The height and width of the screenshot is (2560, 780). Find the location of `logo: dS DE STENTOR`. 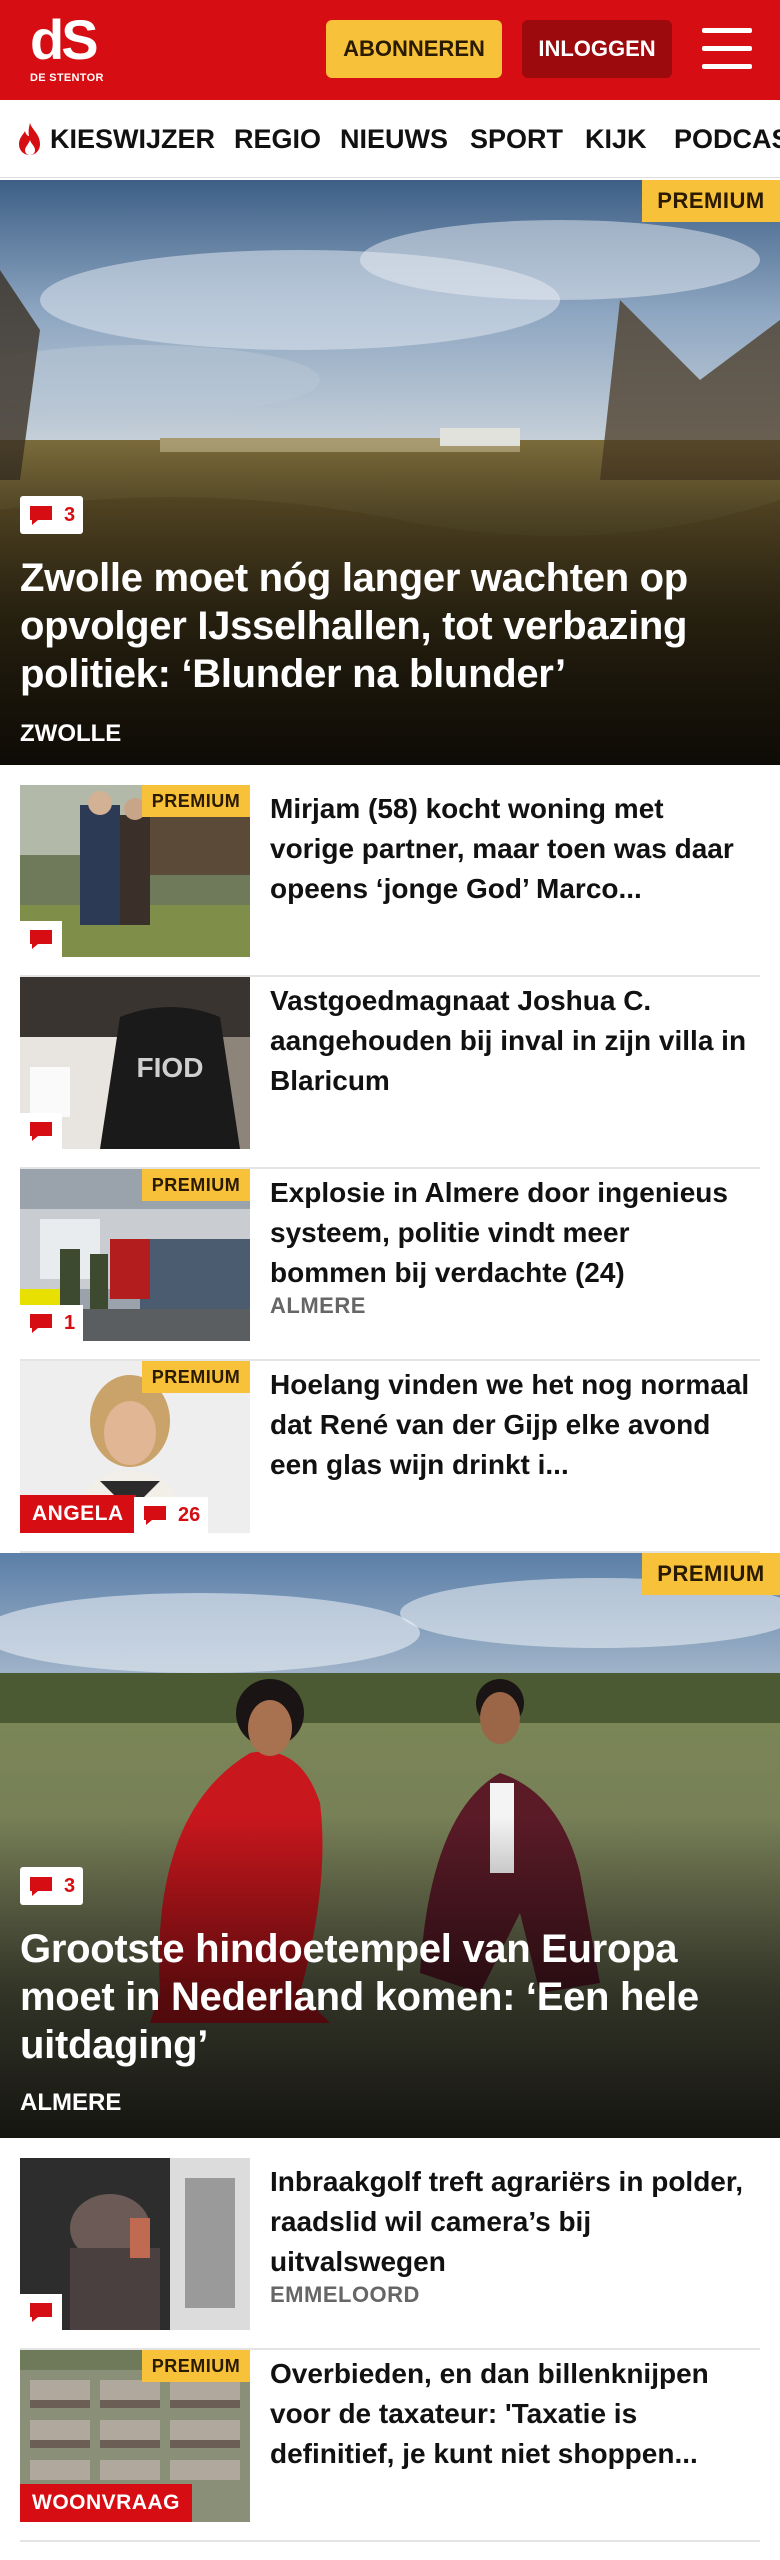

logo: dS DE STENTOR is located at coordinates (70, 48).